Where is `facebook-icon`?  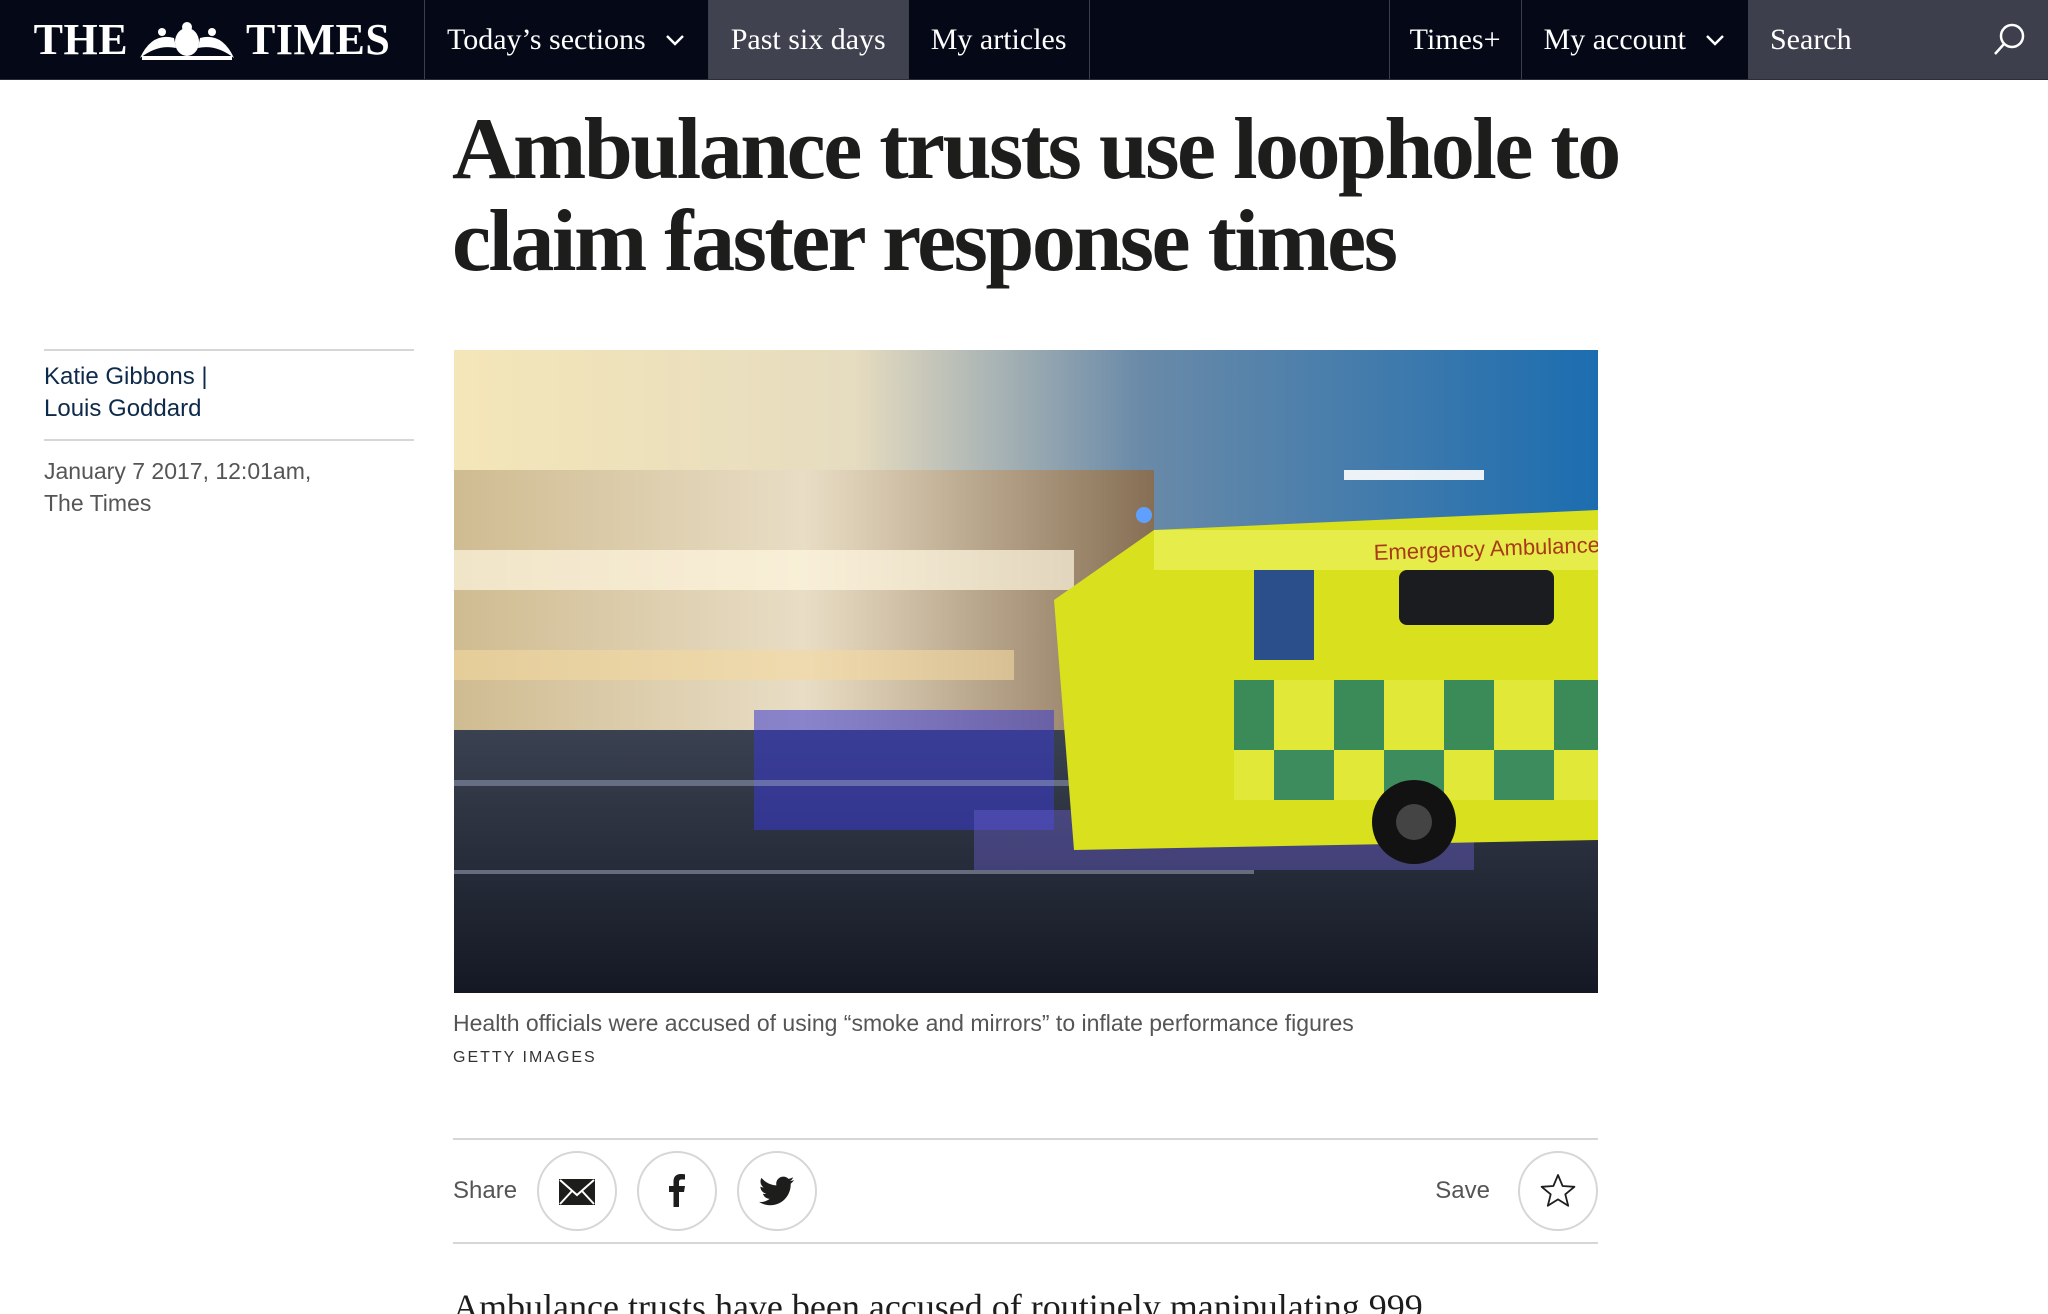 facebook-icon is located at coordinates (677, 1190).